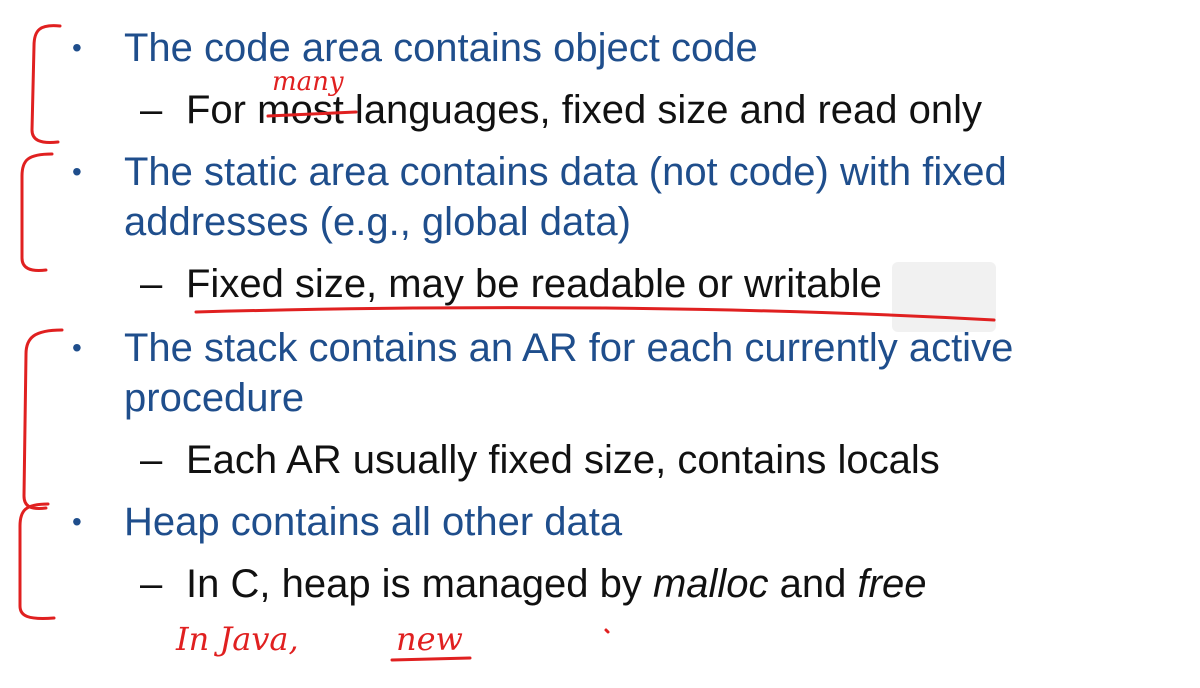  Describe the element at coordinates (300, 110) in the screenshot. I see `struck-word-most: most` at that location.